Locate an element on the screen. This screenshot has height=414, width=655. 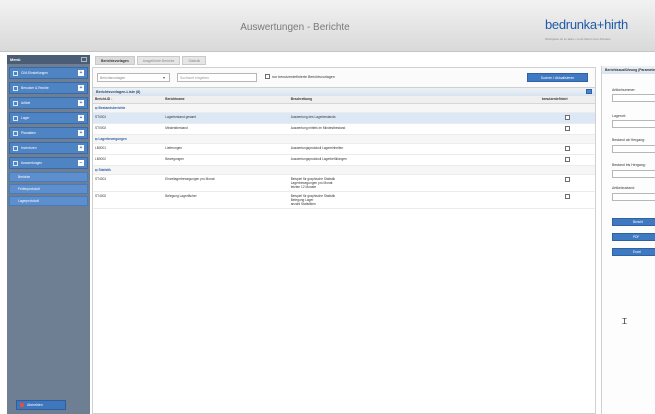
users-icon is located at coordinates (15, 88).